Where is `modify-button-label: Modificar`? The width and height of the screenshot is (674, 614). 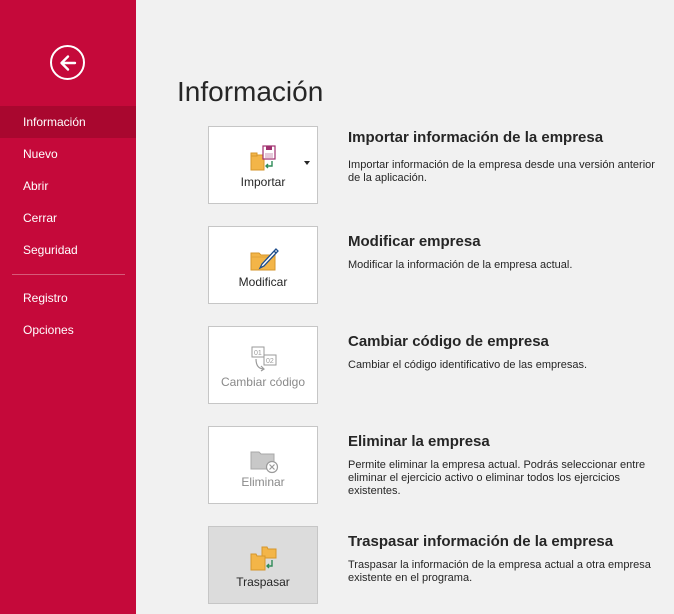 modify-button-label: Modificar is located at coordinates (263, 282).